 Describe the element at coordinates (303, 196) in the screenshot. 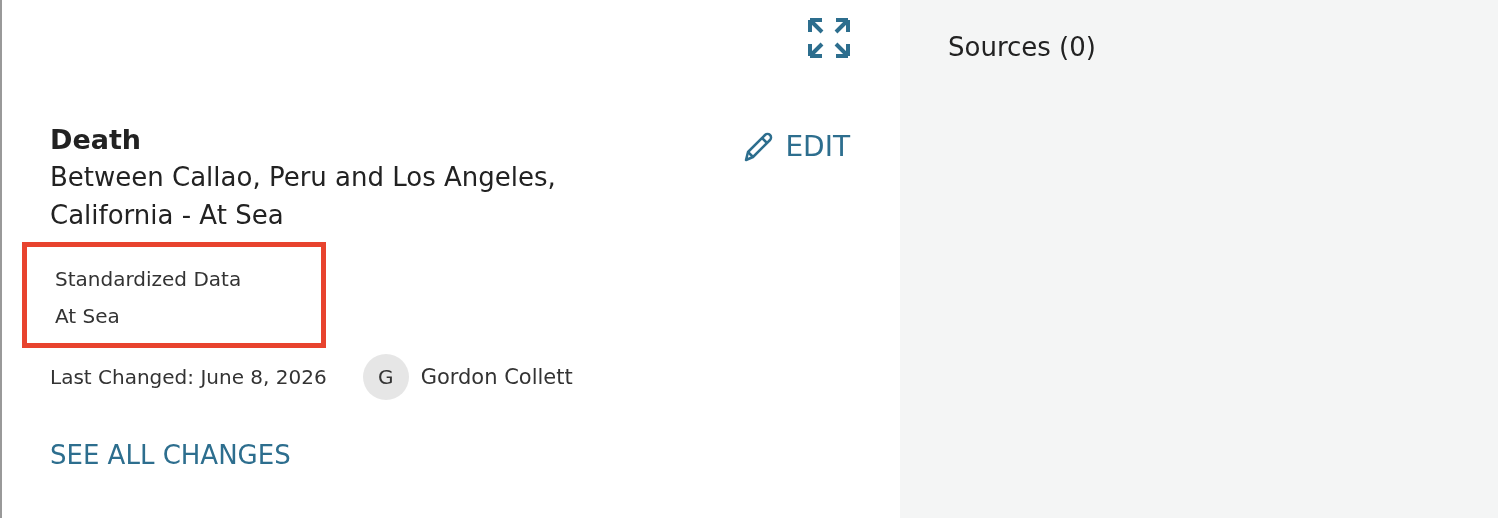

I see `event-place: Between Callao, Peru and Los Angeles, California - At Sea` at that location.